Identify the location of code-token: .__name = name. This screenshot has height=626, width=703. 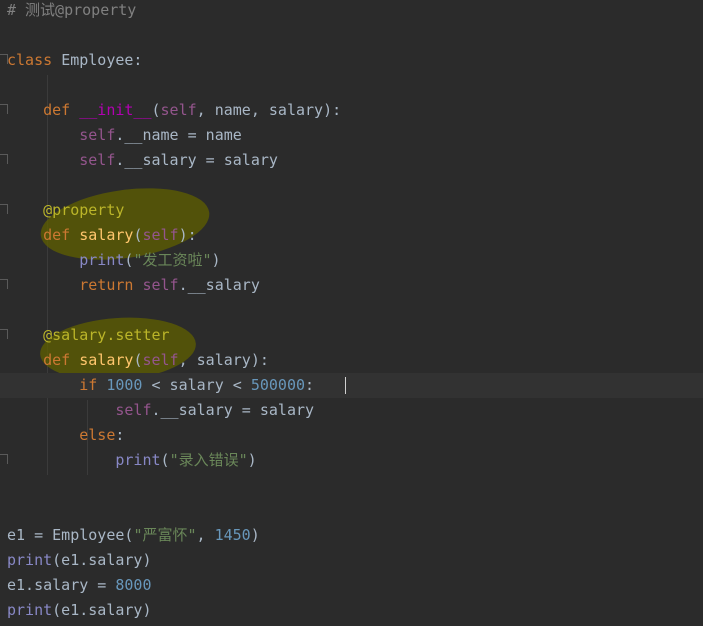
(178, 135).